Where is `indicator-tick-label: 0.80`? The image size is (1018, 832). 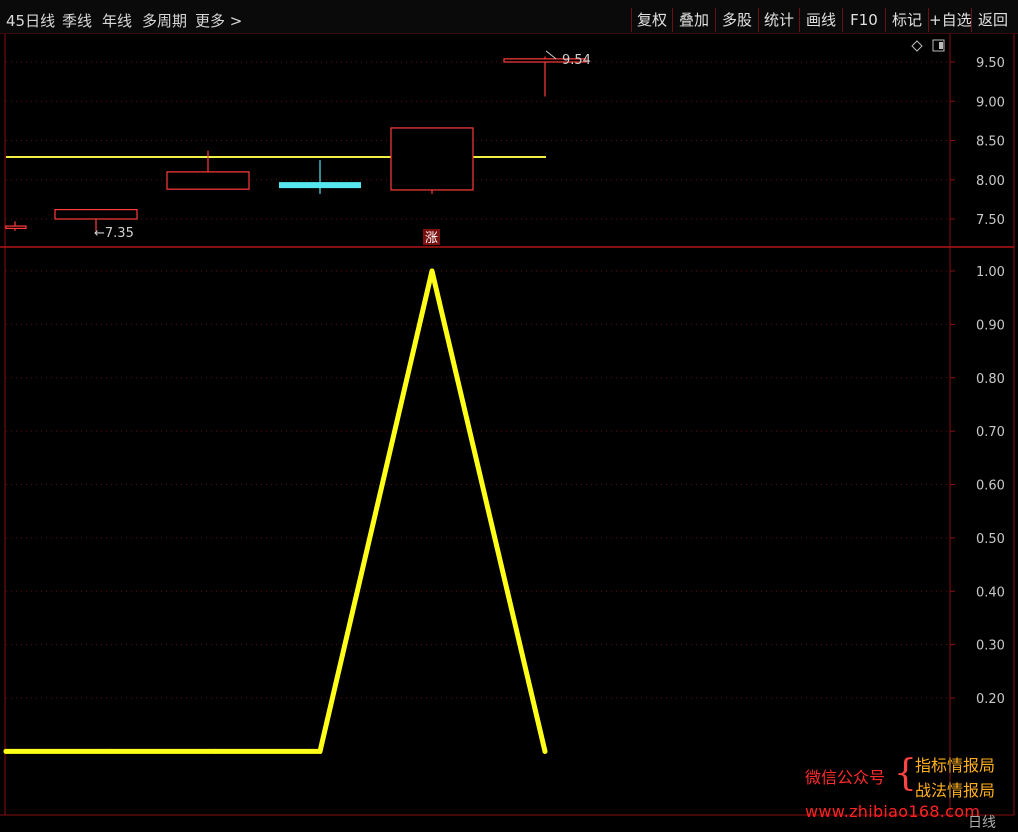 indicator-tick-label: 0.80 is located at coordinates (990, 379).